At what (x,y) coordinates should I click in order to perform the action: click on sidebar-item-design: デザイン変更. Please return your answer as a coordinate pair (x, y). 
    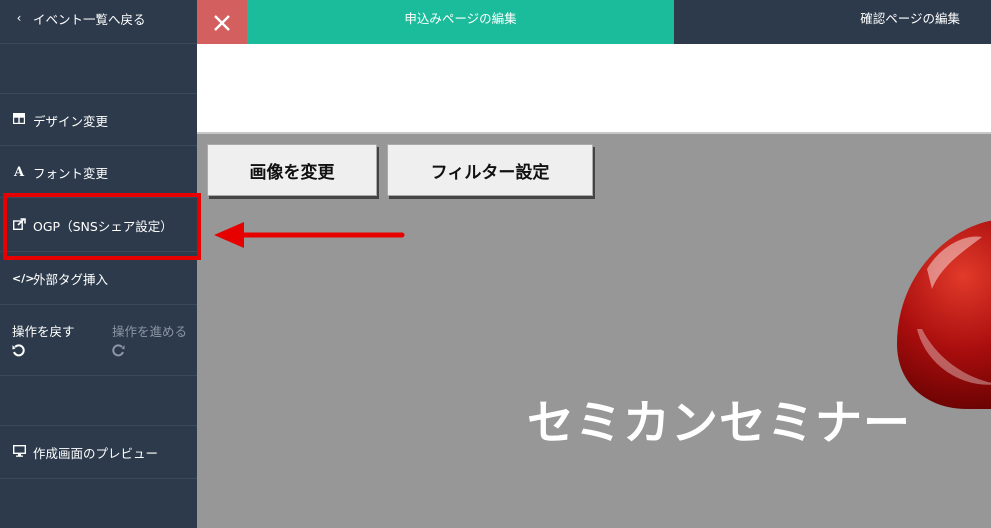
    Looking at the image, I should click on (98, 120).